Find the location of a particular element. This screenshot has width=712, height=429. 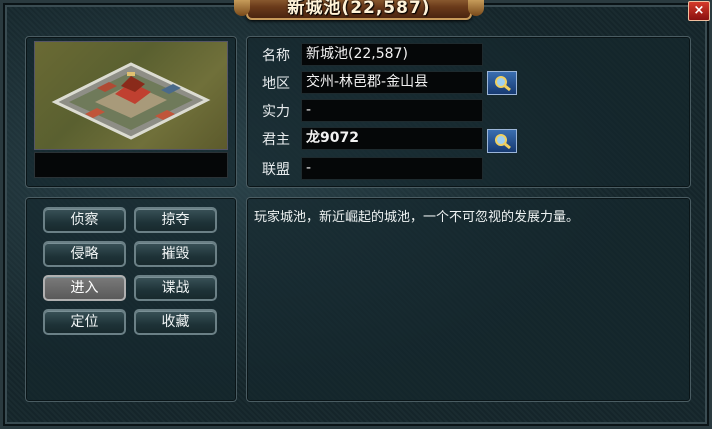

alliance-field: - is located at coordinates (392, 168).